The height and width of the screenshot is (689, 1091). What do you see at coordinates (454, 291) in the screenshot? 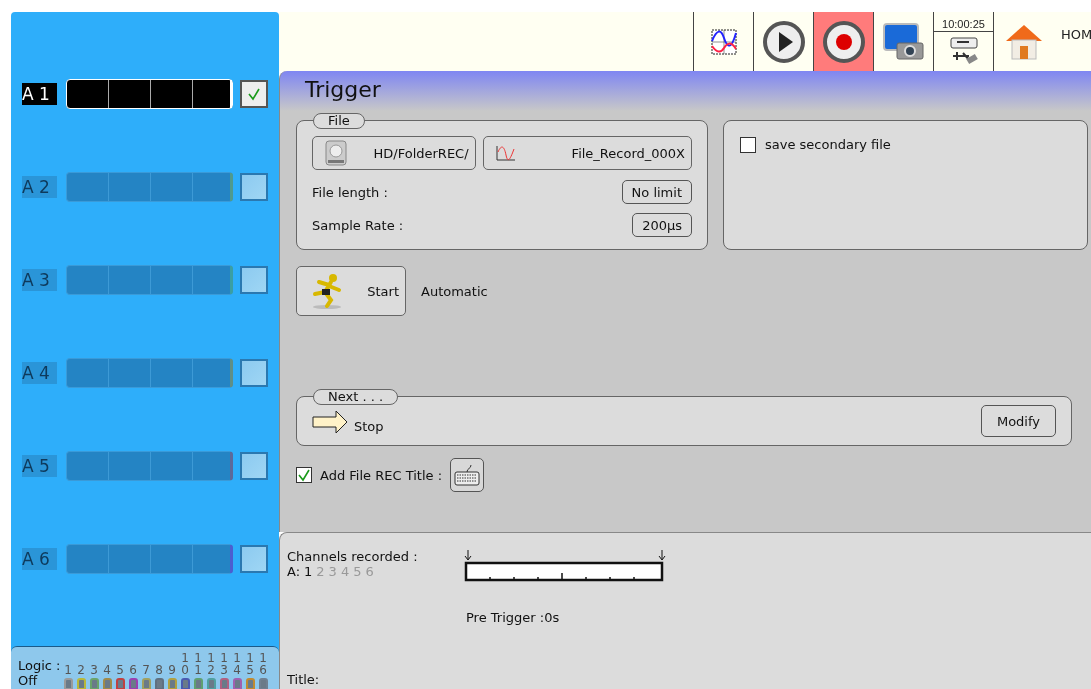
I see `trigger-mode: Automatic` at bounding box center [454, 291].